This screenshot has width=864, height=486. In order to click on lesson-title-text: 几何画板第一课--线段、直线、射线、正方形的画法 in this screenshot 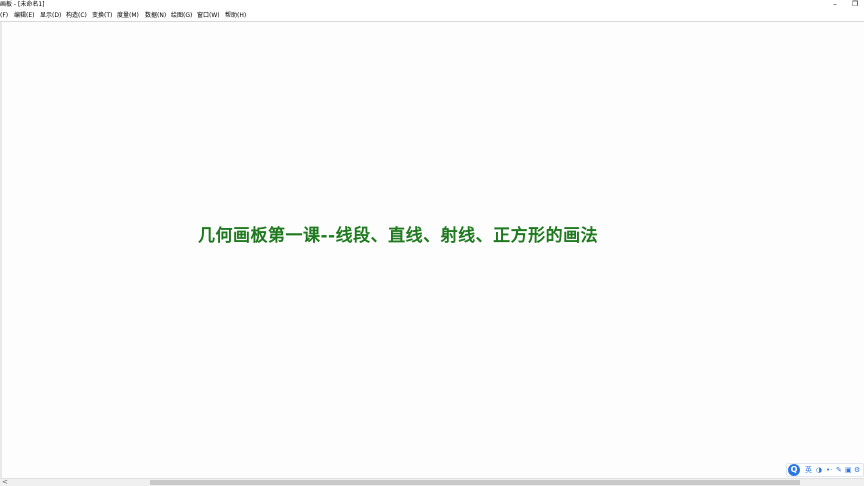, I will do `click(398, 236)`.